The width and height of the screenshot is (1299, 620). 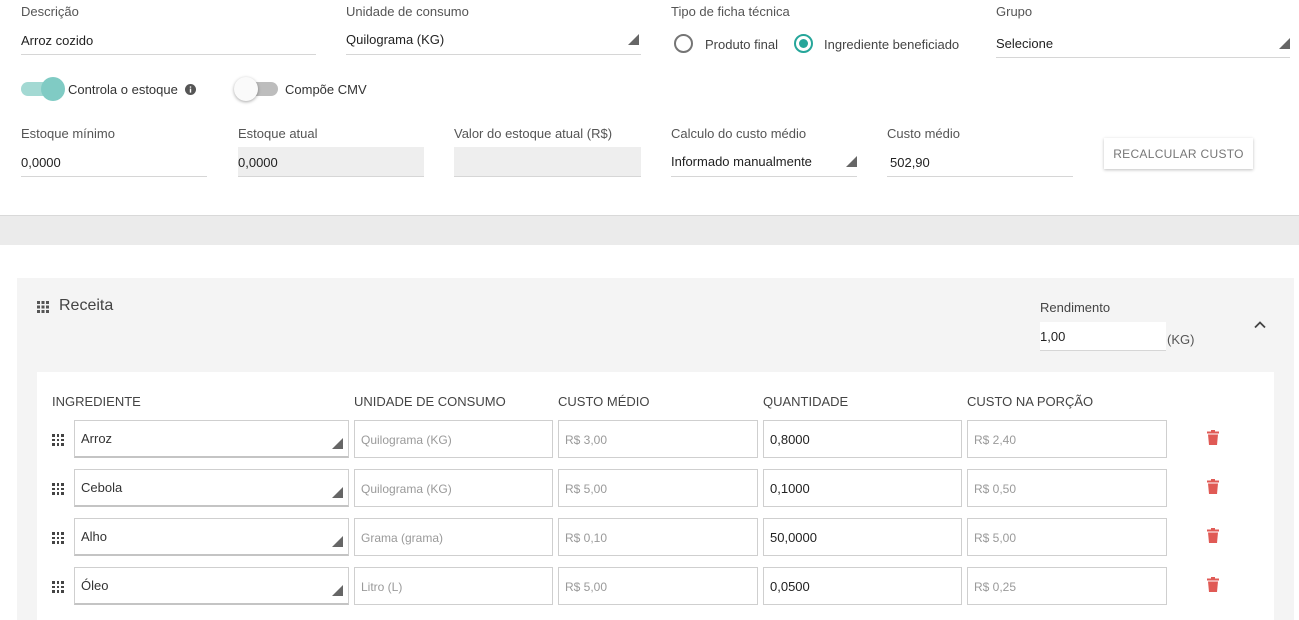 What do you see at coordinates (114, 162) in the screenshot?
I see `estoque-minimo-field: 0,0000` at bounding box center [114, 162].